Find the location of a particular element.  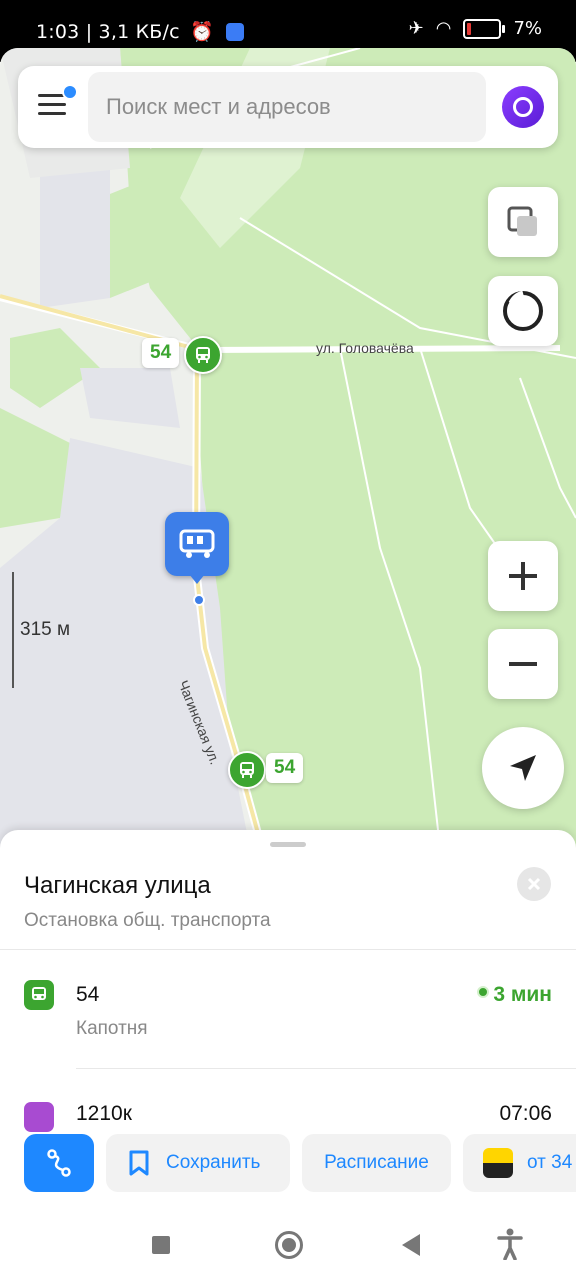

taxi-icon is located at coordinates (498, 1163).